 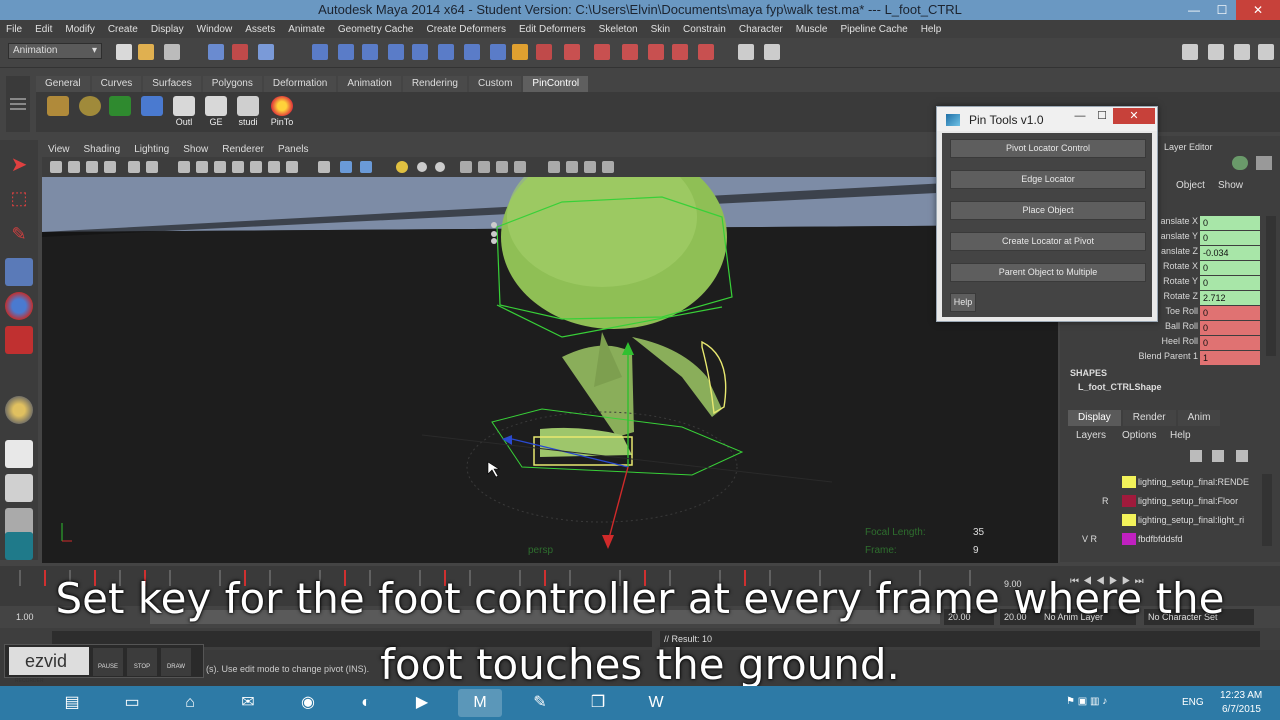 What do you see at coordinates (602, 52) in the screenshot?
I see `ipr-render-icon` at bounding box center [602, 52].